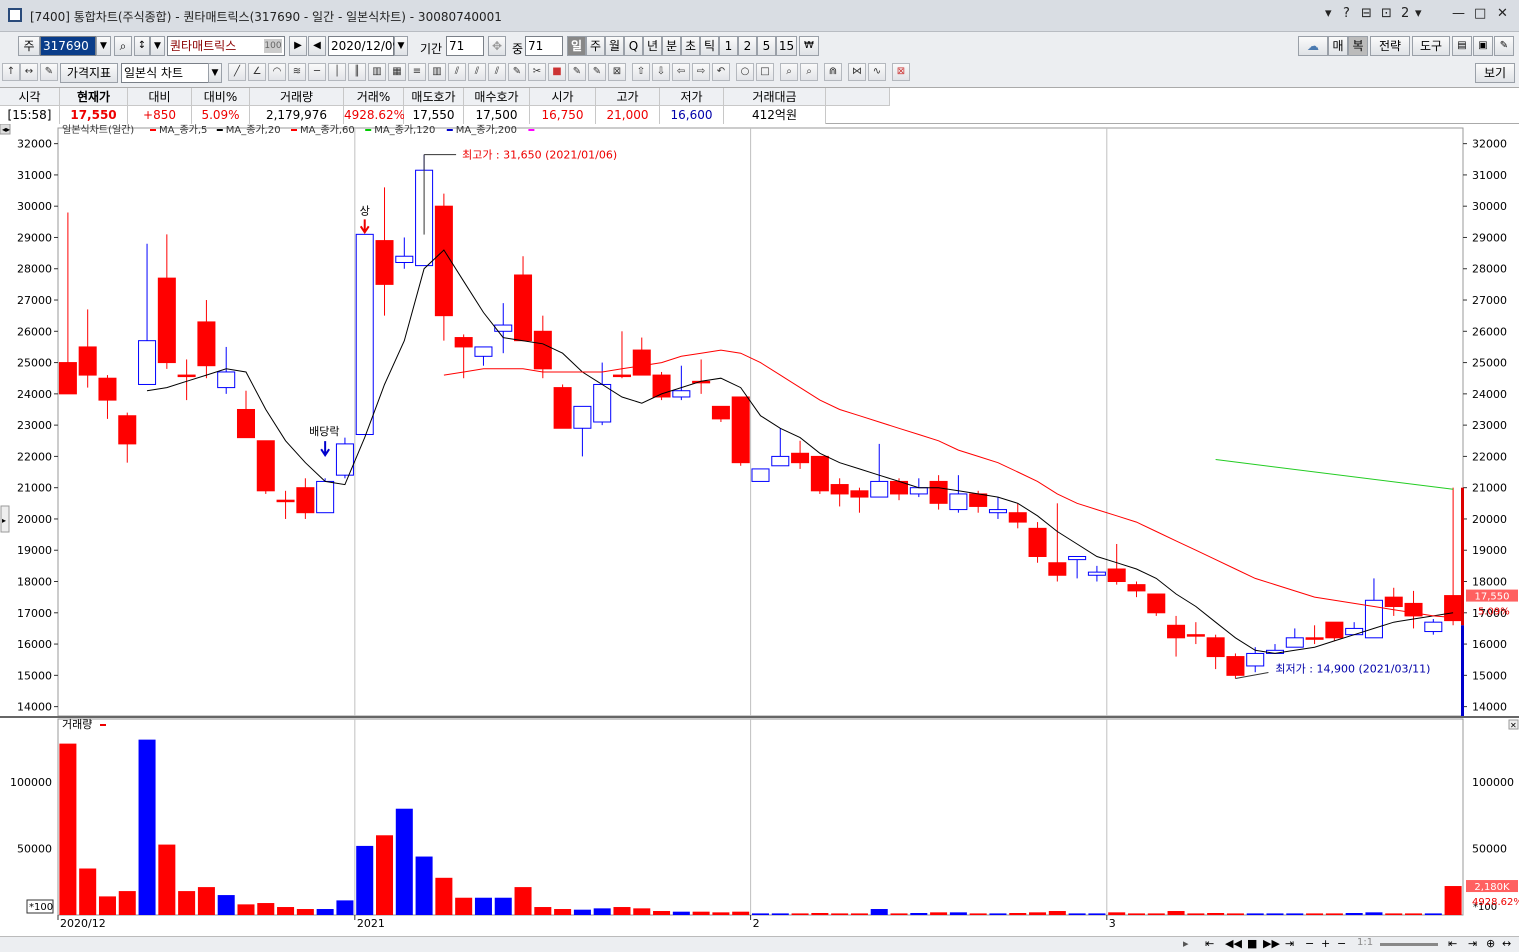 Image resolution: width=1519 pixels, height=952 pixels. What do you see at coordinates (1431, 46) in the screenshot?
I see `tools-button: 도구` at bounding box center [1431, 46].